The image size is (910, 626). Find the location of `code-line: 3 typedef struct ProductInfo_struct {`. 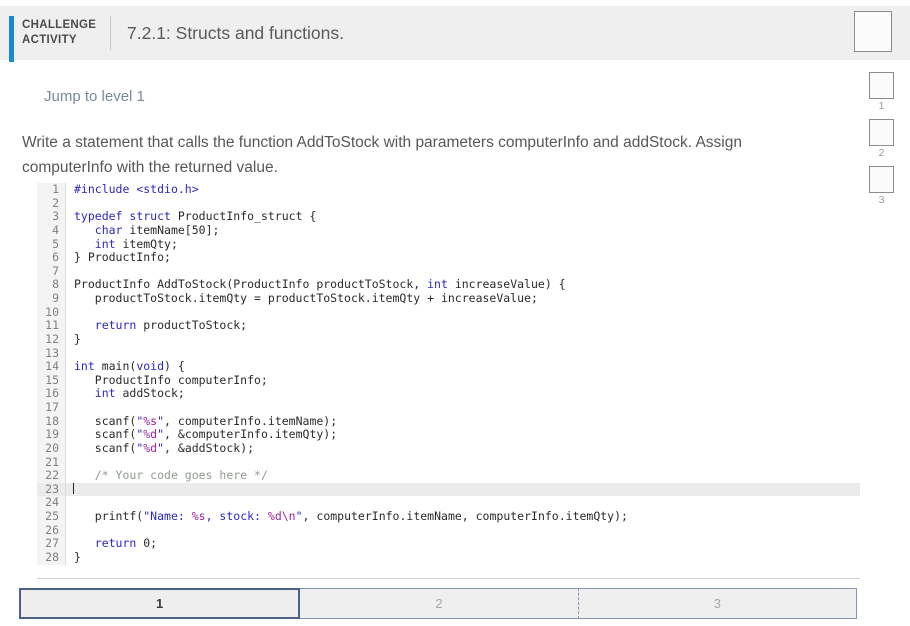

code-line: 3 typedef struct ProductInfo_struct { is located at coordinates (448, 216).